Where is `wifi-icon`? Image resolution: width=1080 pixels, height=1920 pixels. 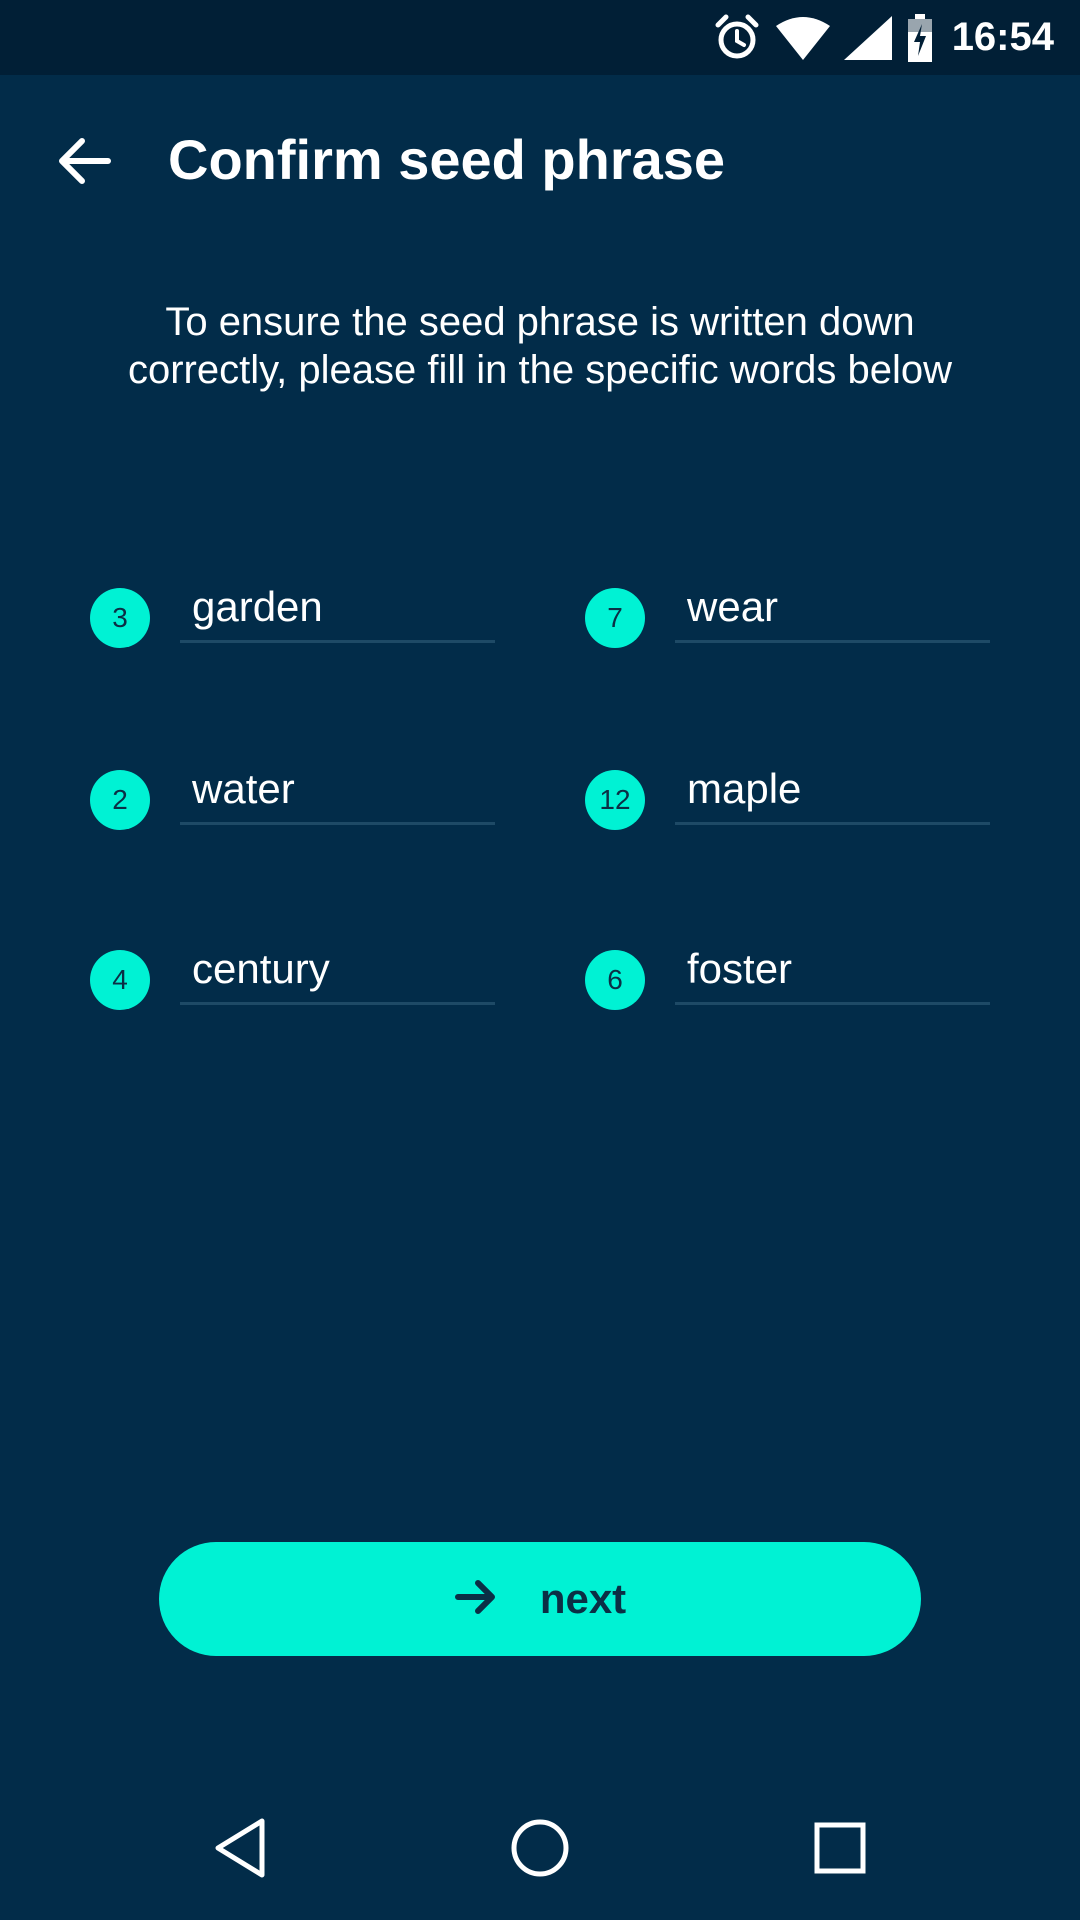 wifi-icon is located at coordinates (802, 38).